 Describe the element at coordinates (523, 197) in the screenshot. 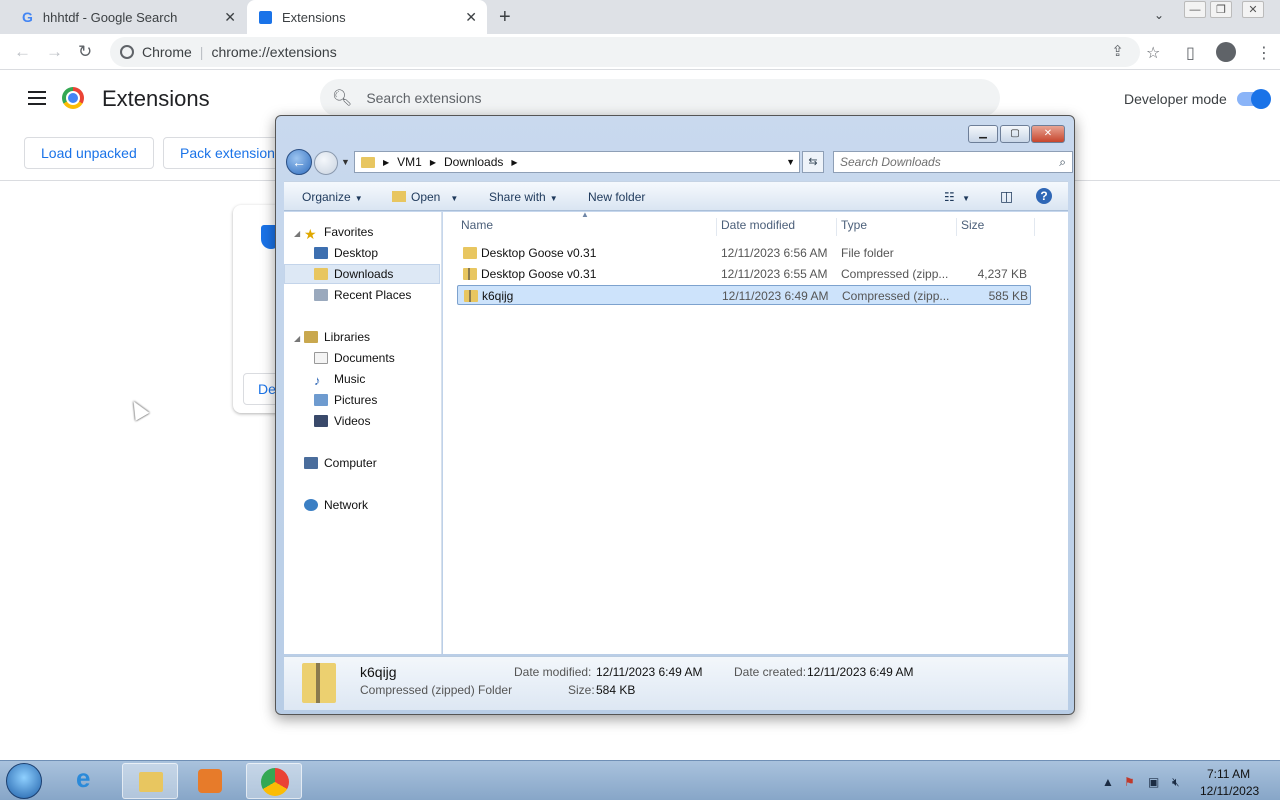

I see `share-with-button: Share with ▼` at that location.